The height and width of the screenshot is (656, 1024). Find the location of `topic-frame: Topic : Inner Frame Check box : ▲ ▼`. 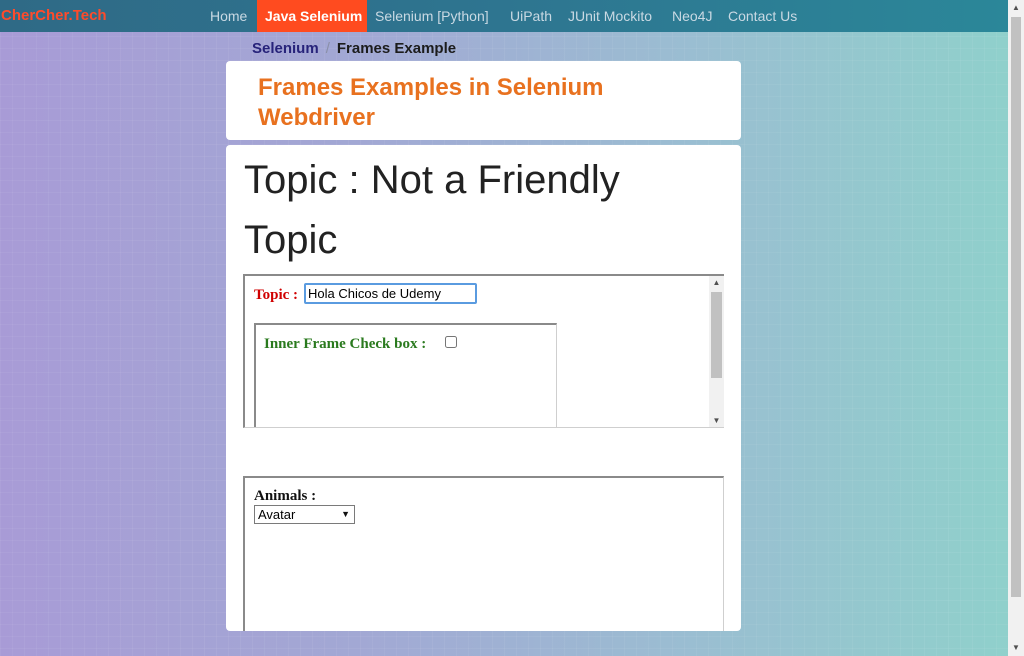

topic-frame: Topic : Inner Frame Check box : ▲ ▼ is located at coordinates (483, 351).